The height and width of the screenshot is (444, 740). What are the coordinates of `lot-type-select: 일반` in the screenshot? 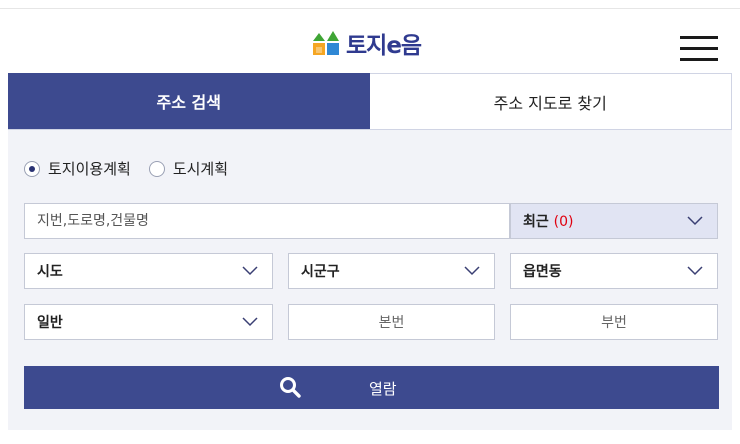 It's located at (148, 322).